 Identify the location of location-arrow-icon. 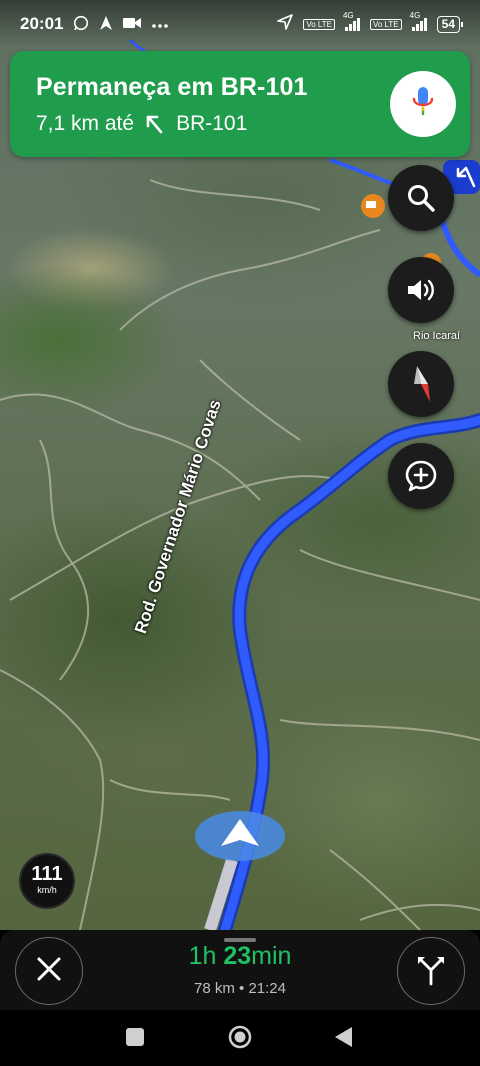
(285, 24).